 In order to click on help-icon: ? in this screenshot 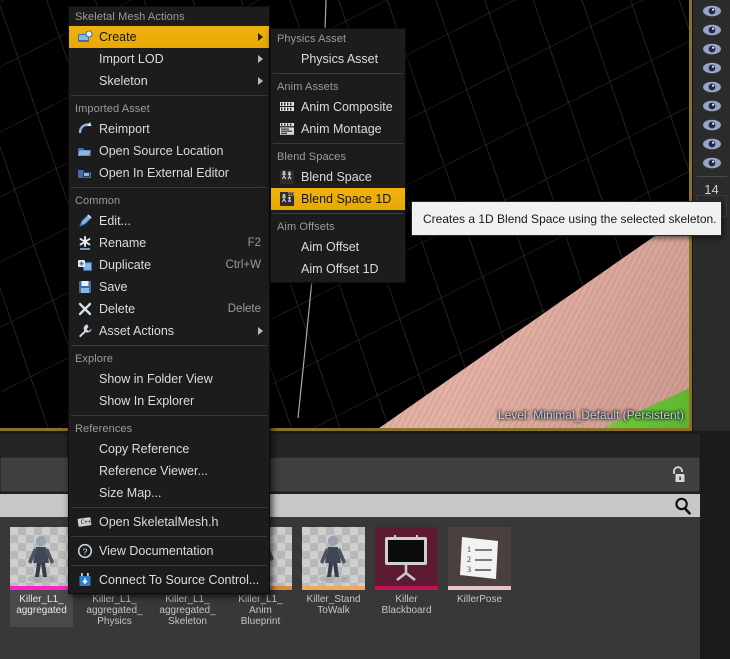, I will do `click(85, 551)`.